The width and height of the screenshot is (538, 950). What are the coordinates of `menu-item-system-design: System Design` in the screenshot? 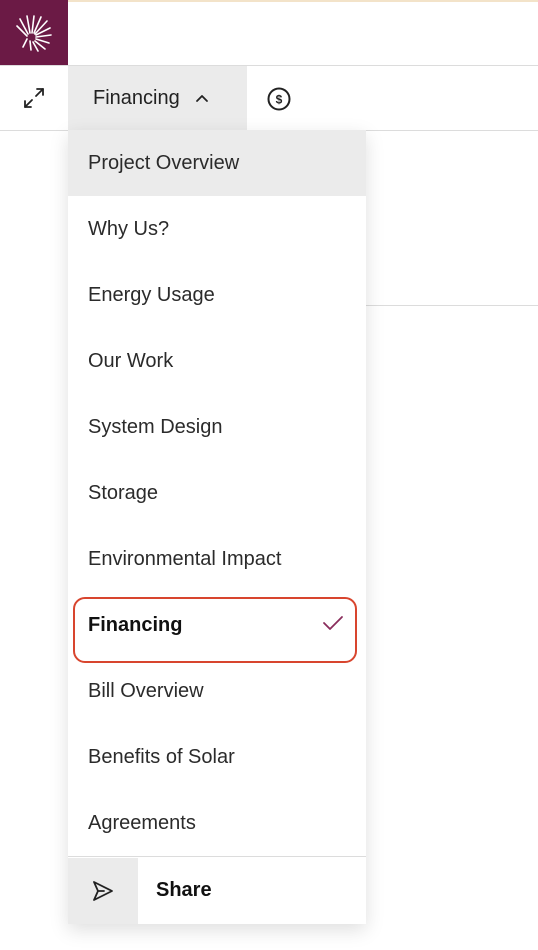 It's located at (217, 427).